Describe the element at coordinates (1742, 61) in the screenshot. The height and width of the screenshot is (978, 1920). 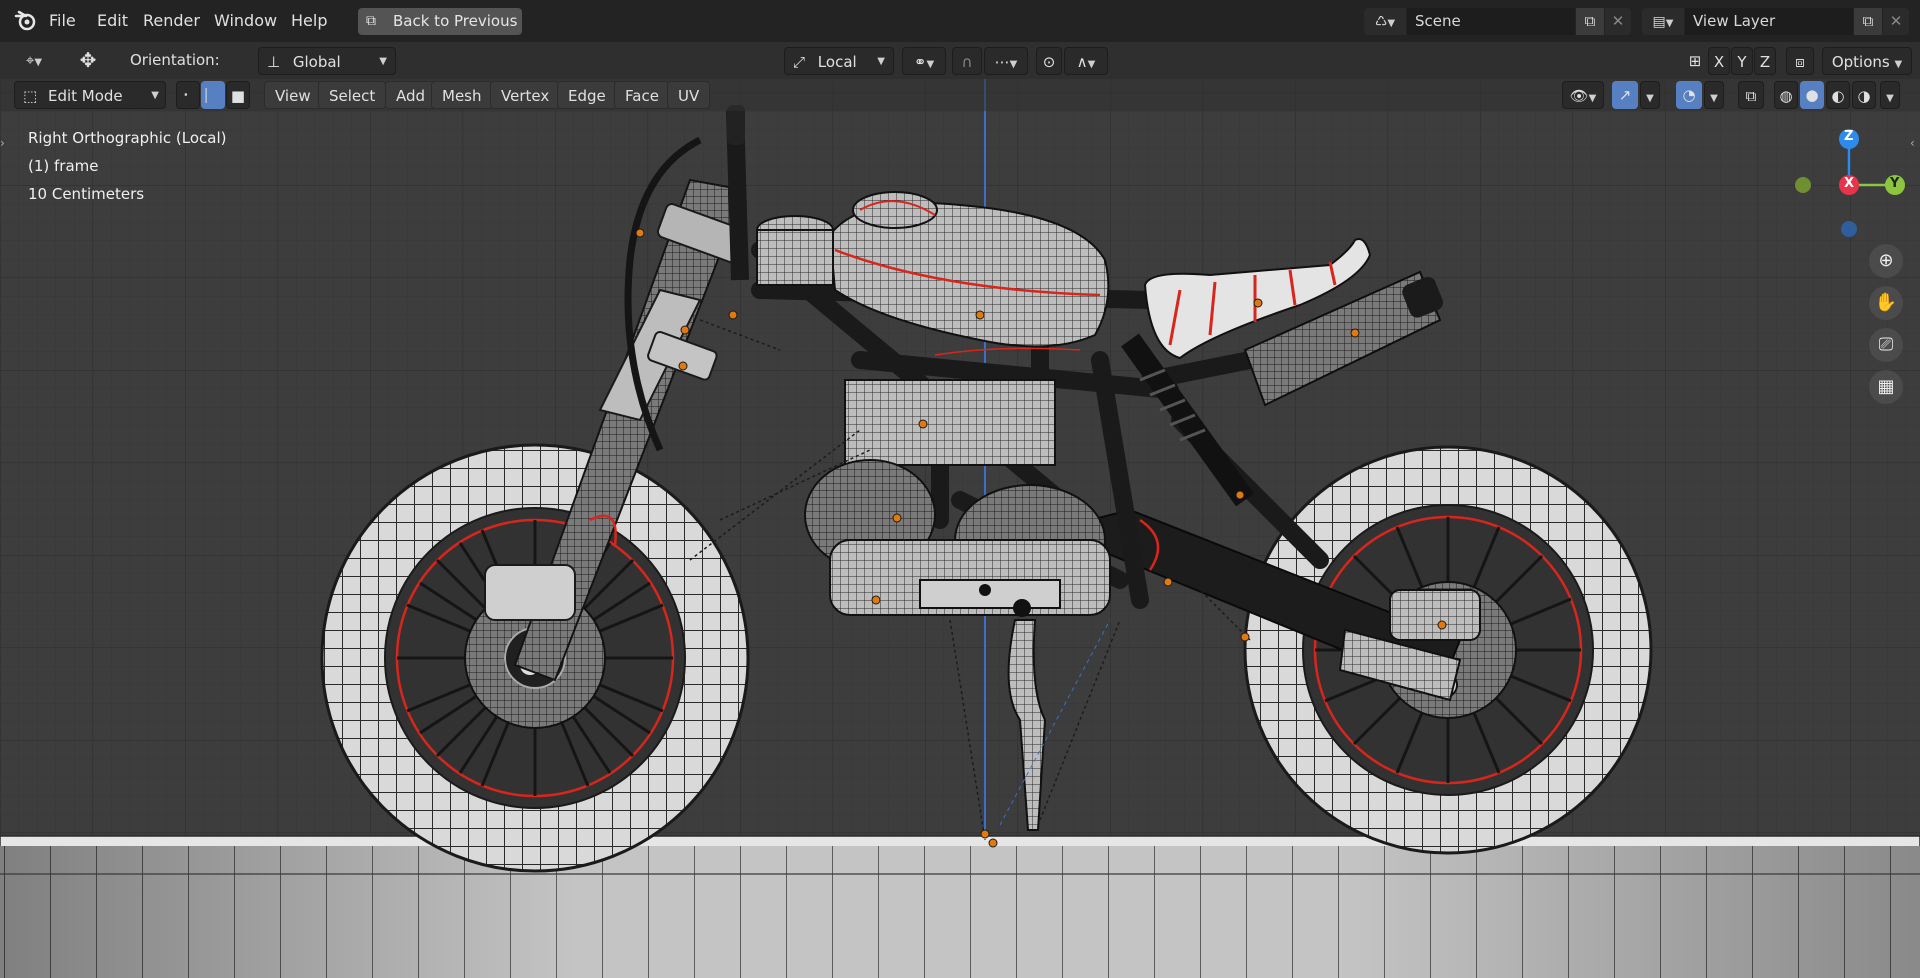
I see `mirror-y-button: Y` at that location.